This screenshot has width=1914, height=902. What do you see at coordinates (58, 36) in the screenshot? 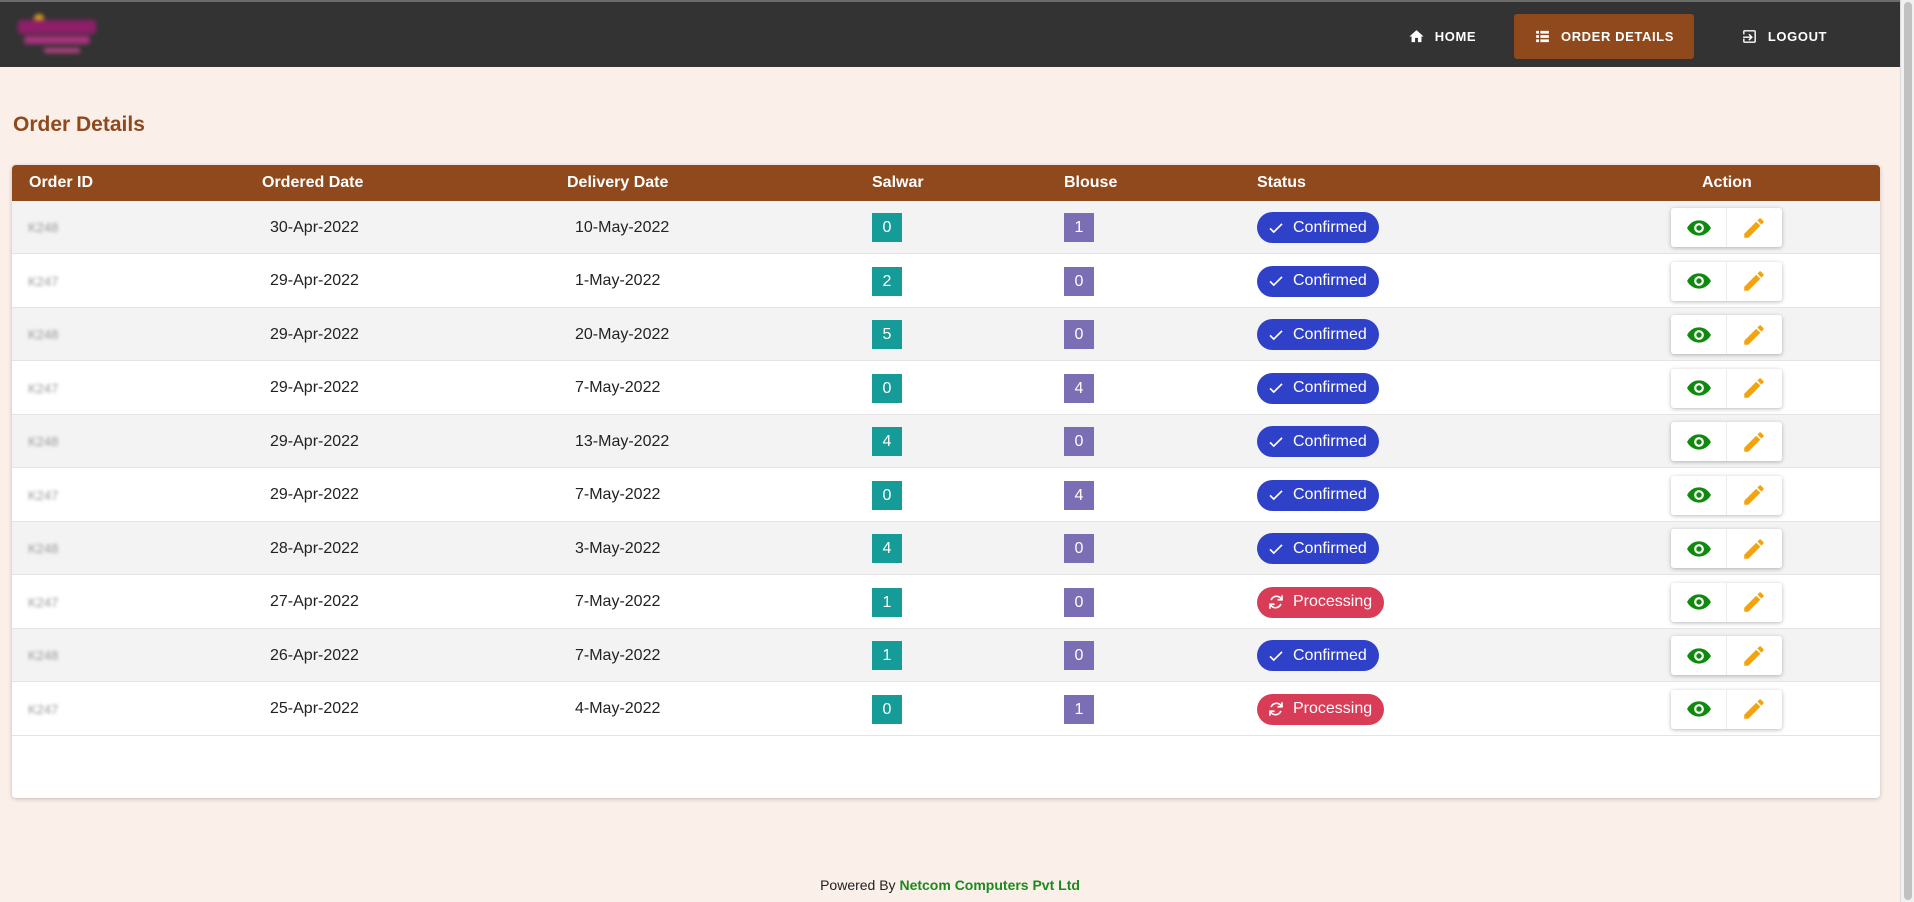
I see `brand-logo` at bounding box center [58, 36].